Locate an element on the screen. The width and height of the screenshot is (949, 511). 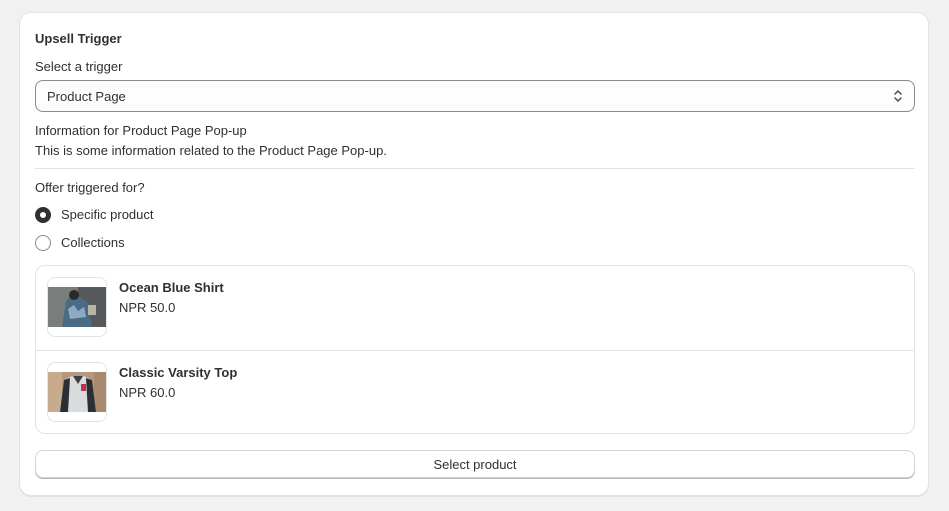
radio-unchecked-icon is located at coordinates (43, 243).